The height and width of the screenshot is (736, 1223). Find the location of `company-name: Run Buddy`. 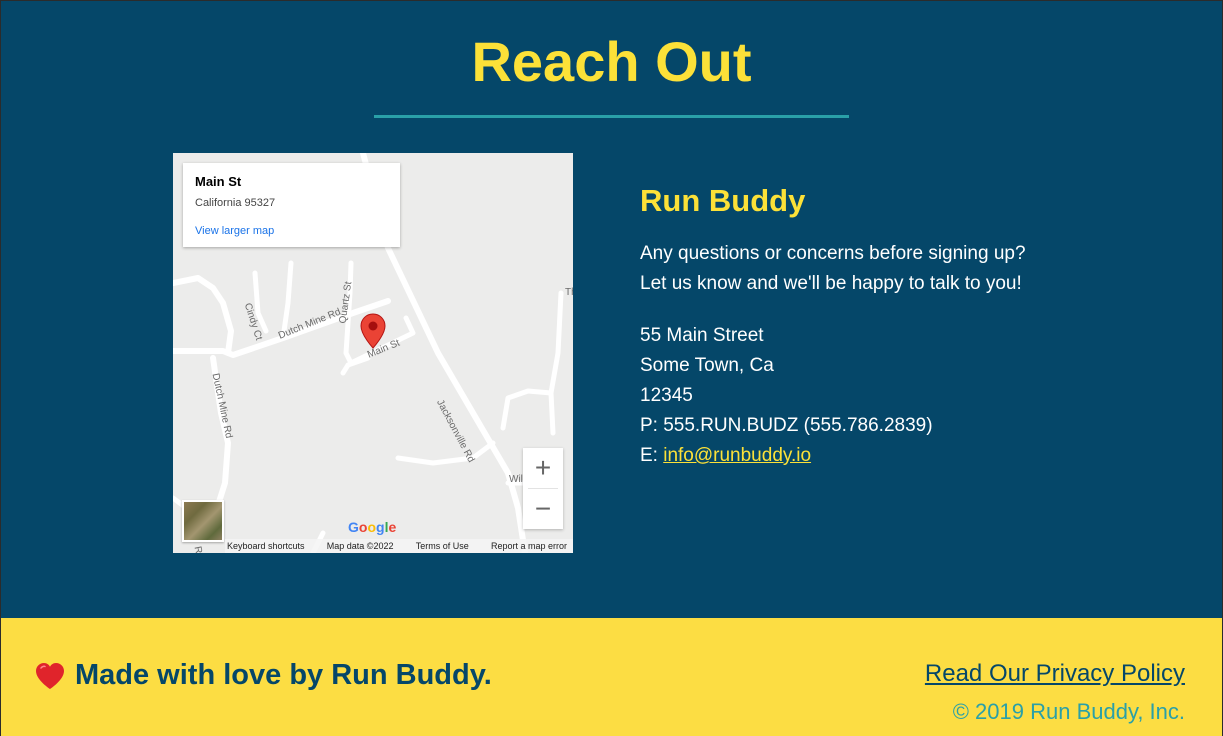

company-name: Run Buddy is located at coordinates (723, 200).